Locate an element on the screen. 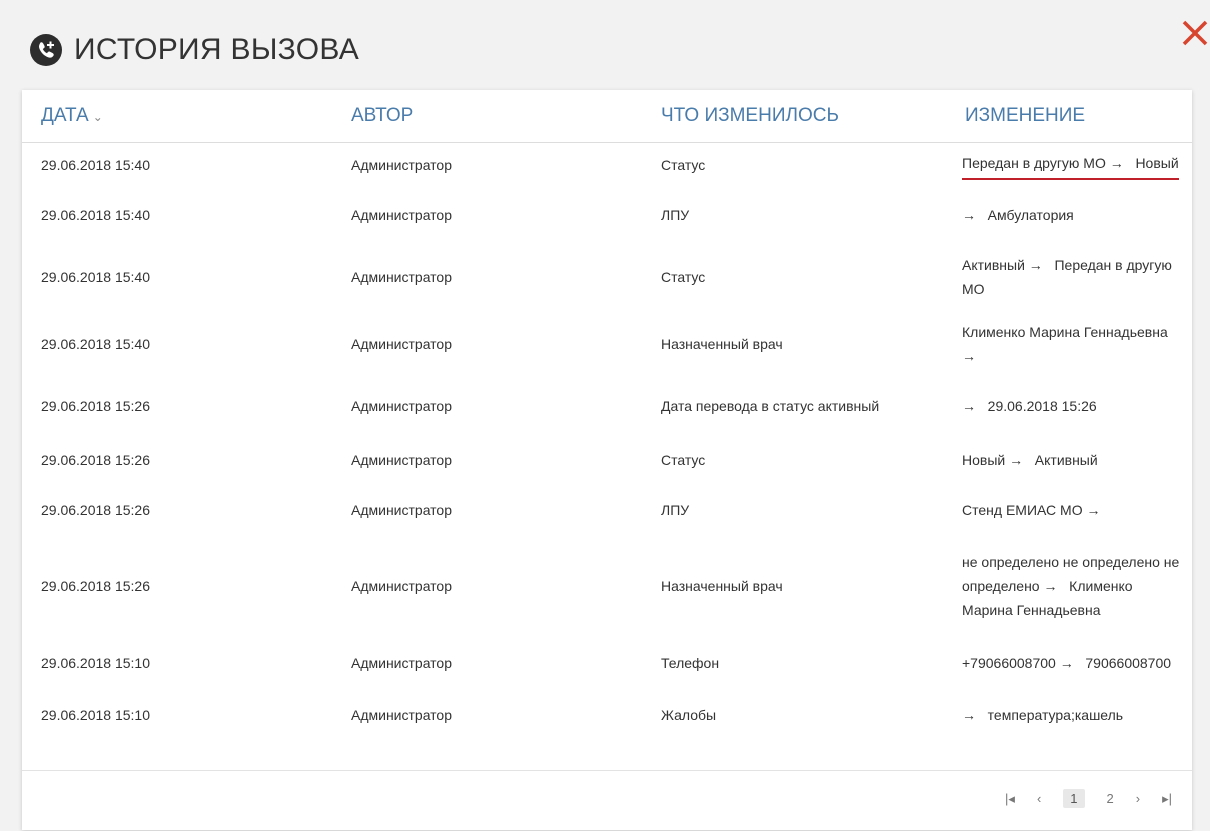 The width and height of the screenshot is (1210, 831). table-header-row: ДАТА ⌄ АВТОР ЧТО ИЗМЕНИЛОСЬ ИЗМЕНЕНИЕ is located at coordinates (607, 116).